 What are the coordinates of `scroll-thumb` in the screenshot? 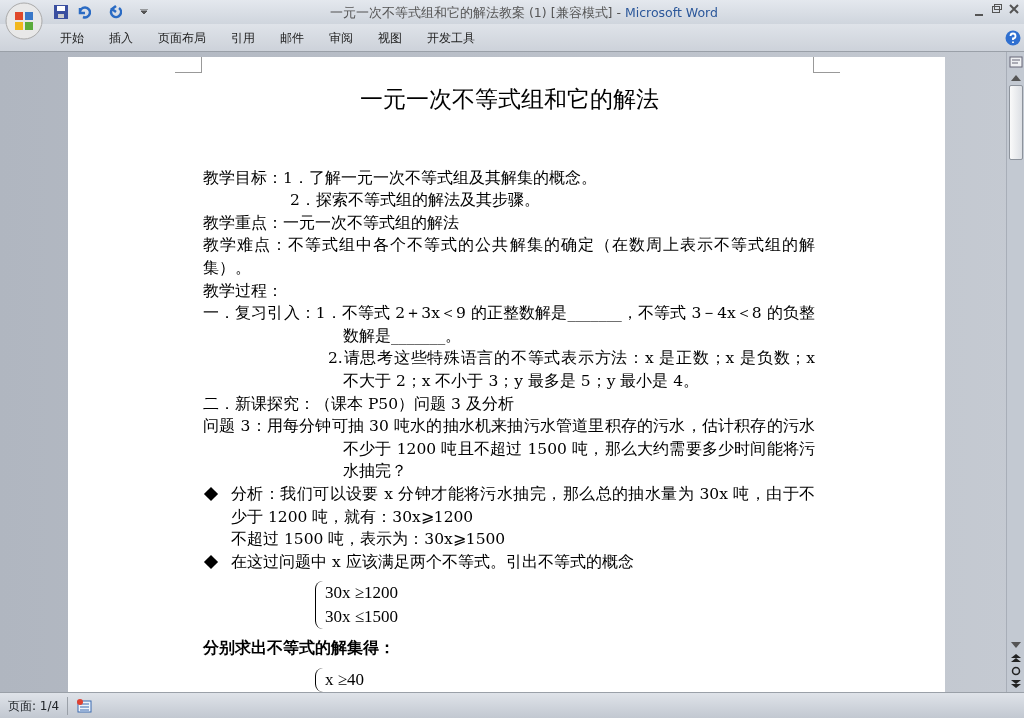 It's located at (1015, 122).